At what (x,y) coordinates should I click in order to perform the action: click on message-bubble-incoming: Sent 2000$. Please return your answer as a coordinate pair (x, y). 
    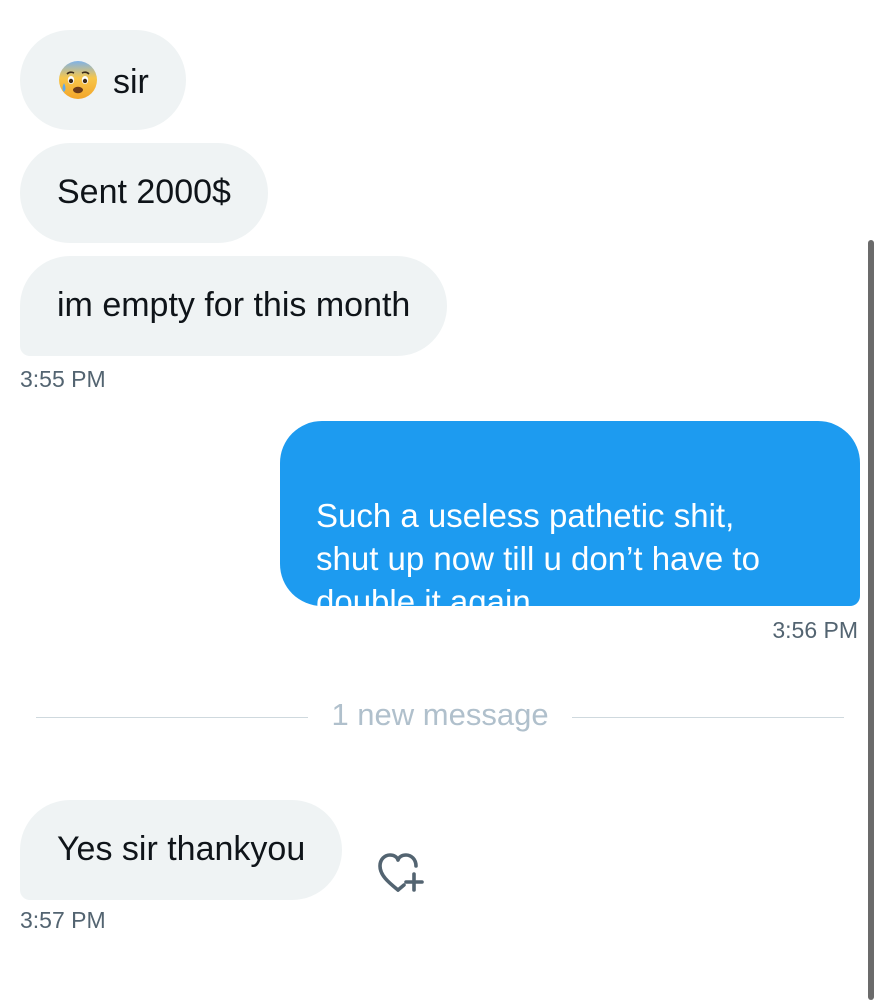
    Looking at the image, I should click on (144, 193).